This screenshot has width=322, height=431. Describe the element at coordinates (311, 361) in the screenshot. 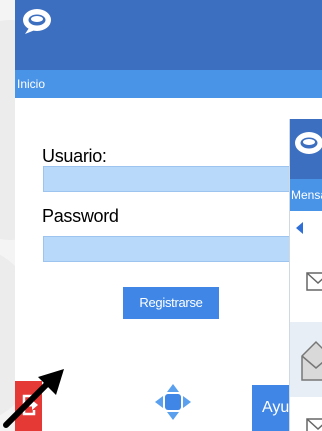

I see `open-envelope-icon` at that location.